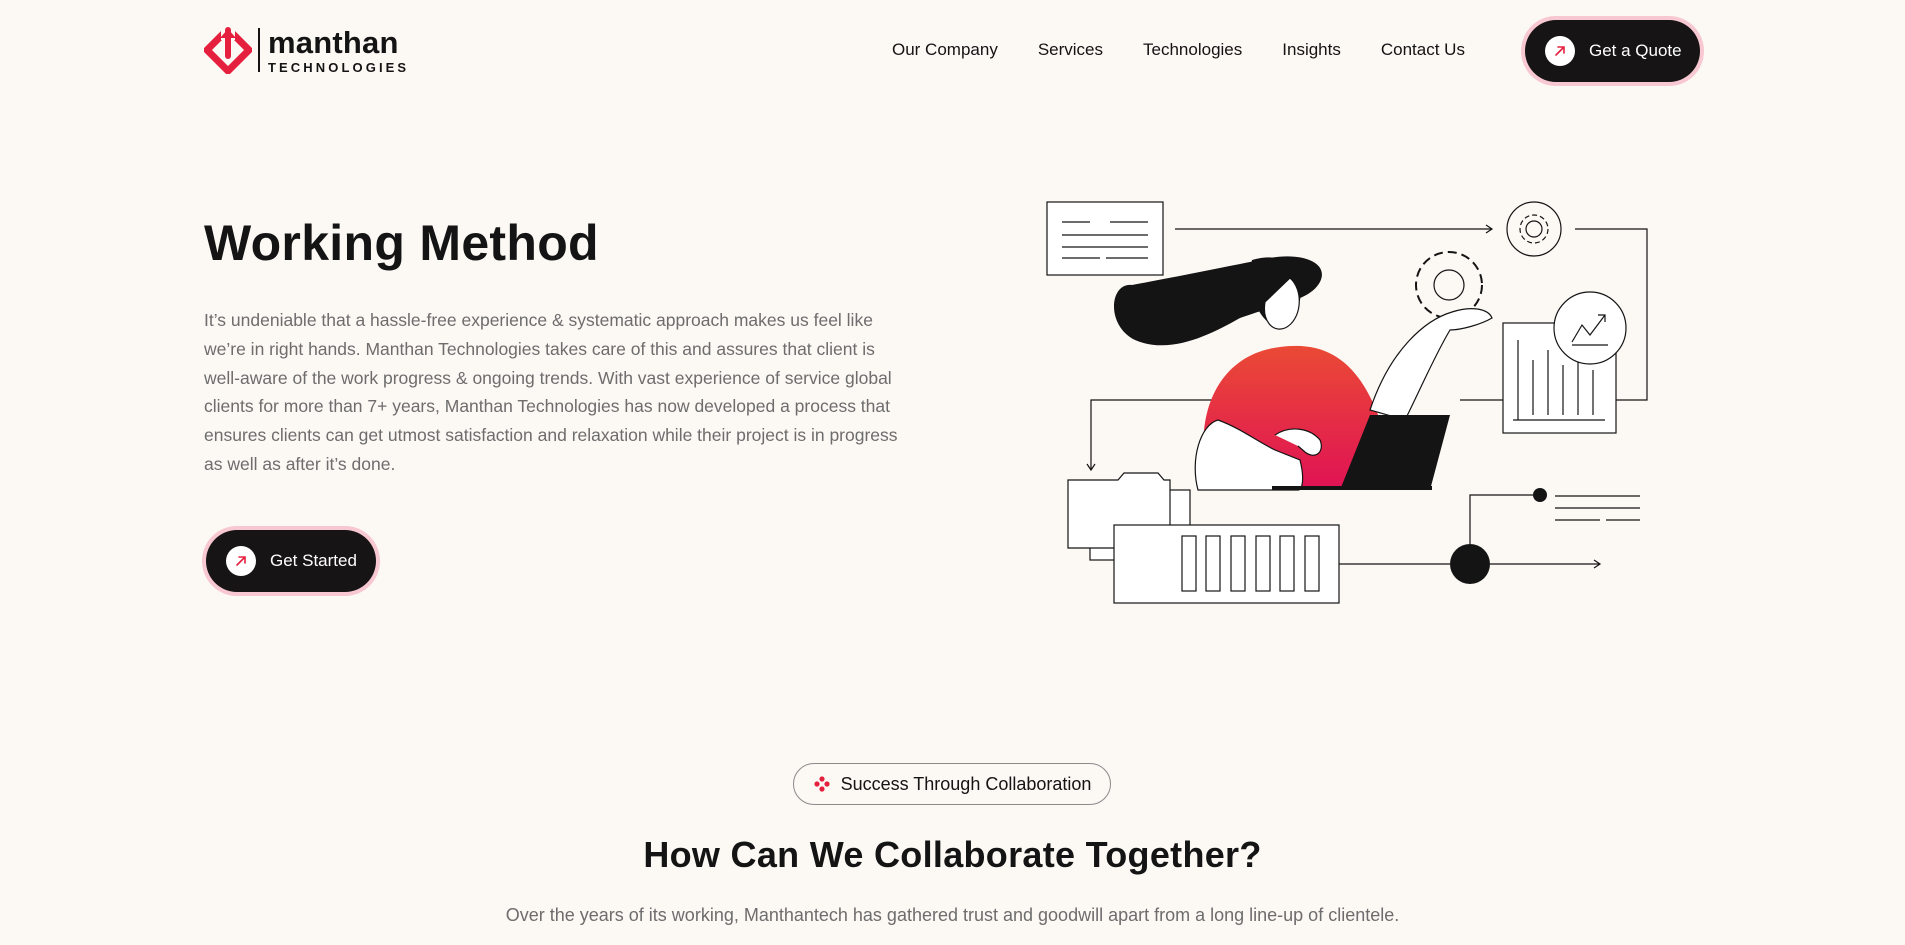 This screenshot has width=1905, height=945. What do you see at coordinates (339, 67) in the screenshot?
I see `brand-subtitle: TECHNOLOGIES` at bounding box center [339, 67].